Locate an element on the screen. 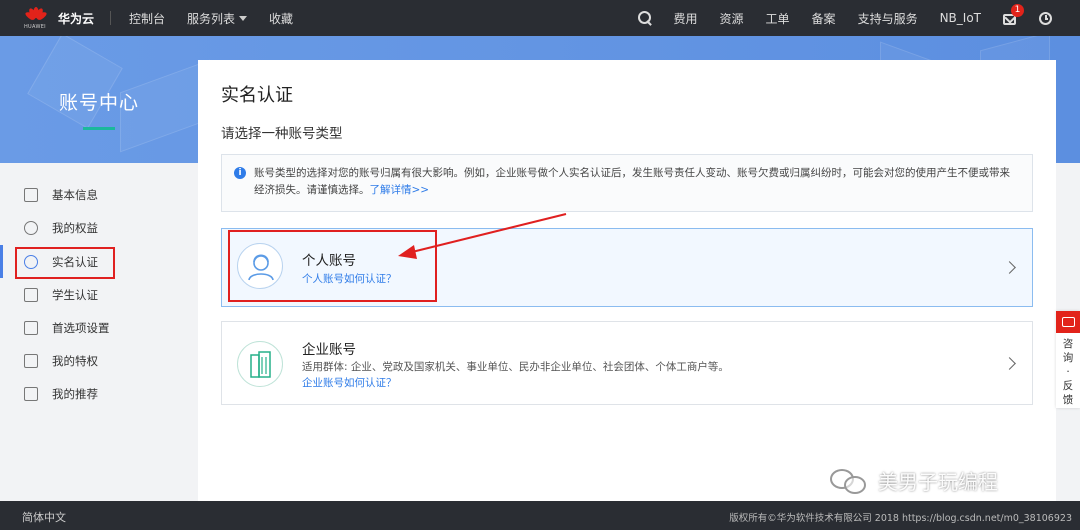 The image size is (1080, 530). language-selector: 简体中文 is located at coordinates (44, 517).